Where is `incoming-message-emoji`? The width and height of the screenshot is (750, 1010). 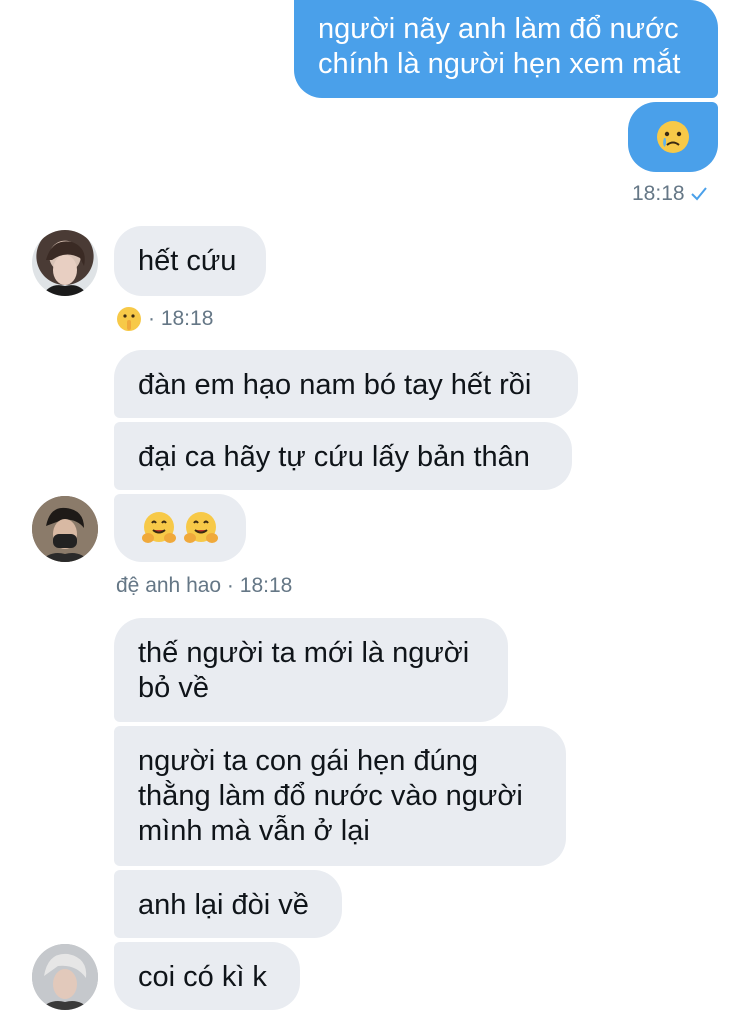 incoming-message-emoji is located at coordinates (180, 528).